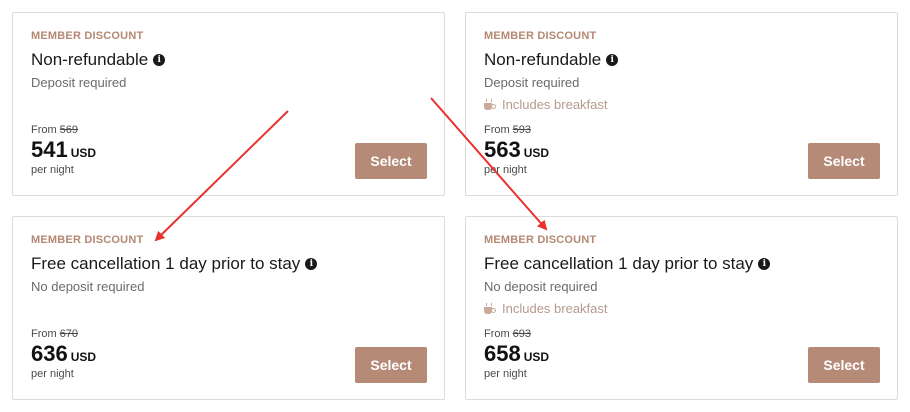 The width and height of the screenshot is (910, 412). What do you see at coordinates (69, 334) in the screenshot?
I see `original-price: 670` at bounding box center [69, 334].